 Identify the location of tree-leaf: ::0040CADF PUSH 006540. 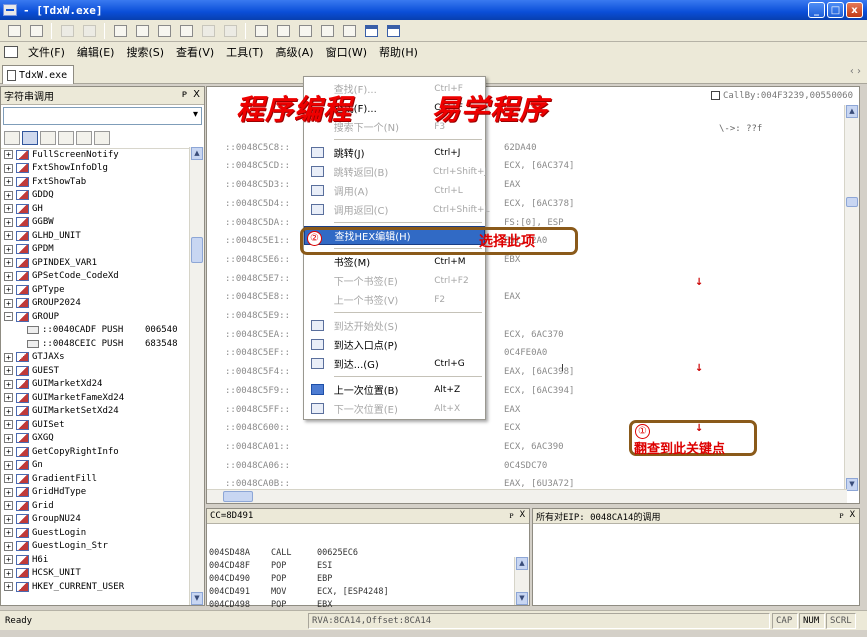
(95, 331).